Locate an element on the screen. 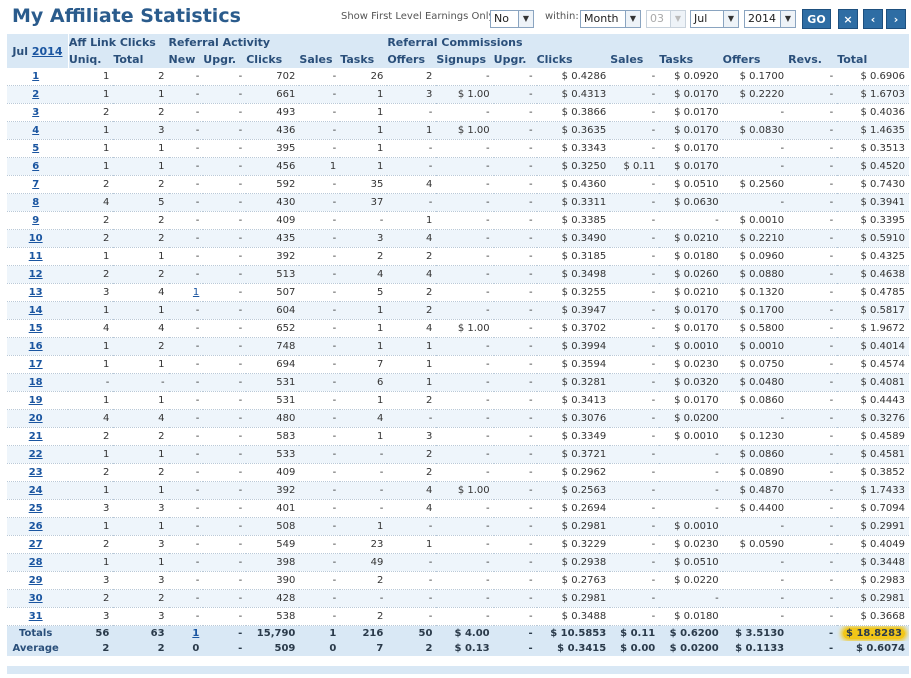 The height and width of the screenshot is (678, 911). month-select: Jul ▼ is located at coordinates (714, 19).